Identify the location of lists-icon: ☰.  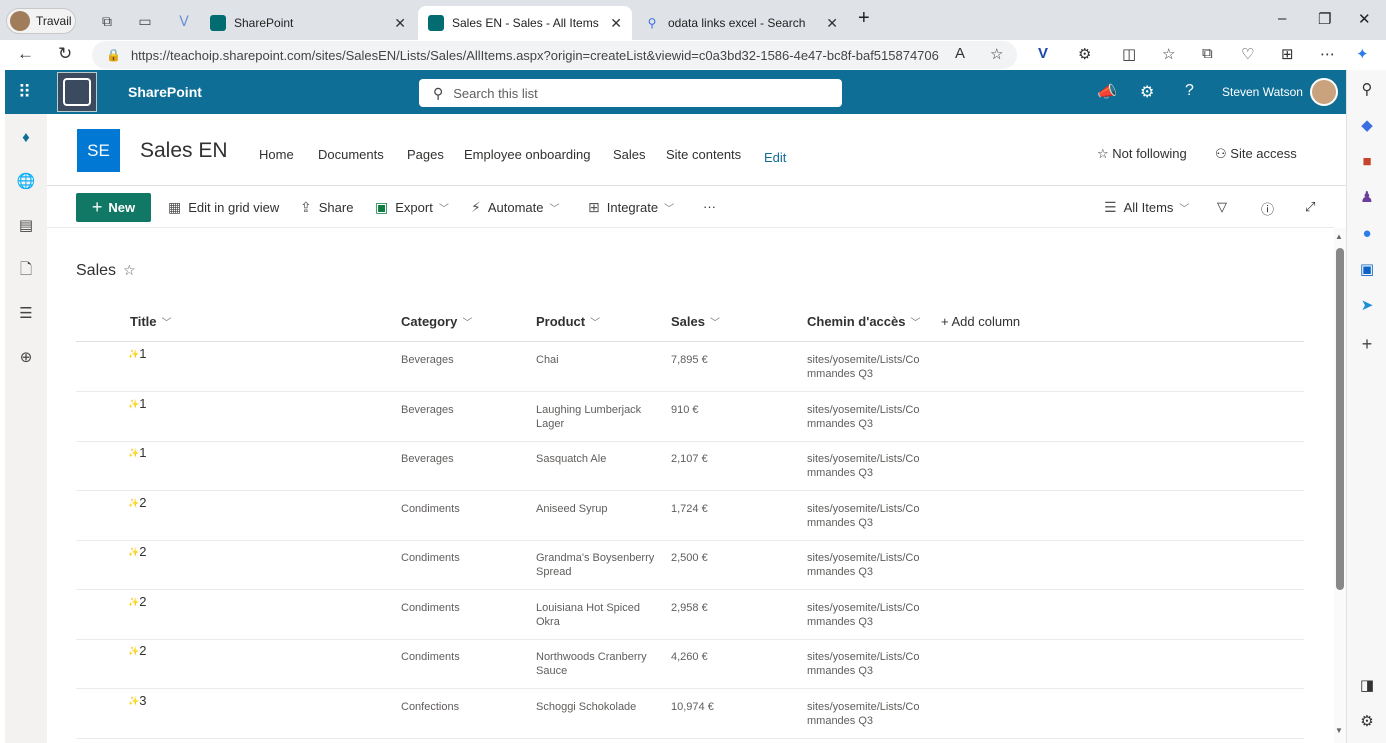
(26, 314).